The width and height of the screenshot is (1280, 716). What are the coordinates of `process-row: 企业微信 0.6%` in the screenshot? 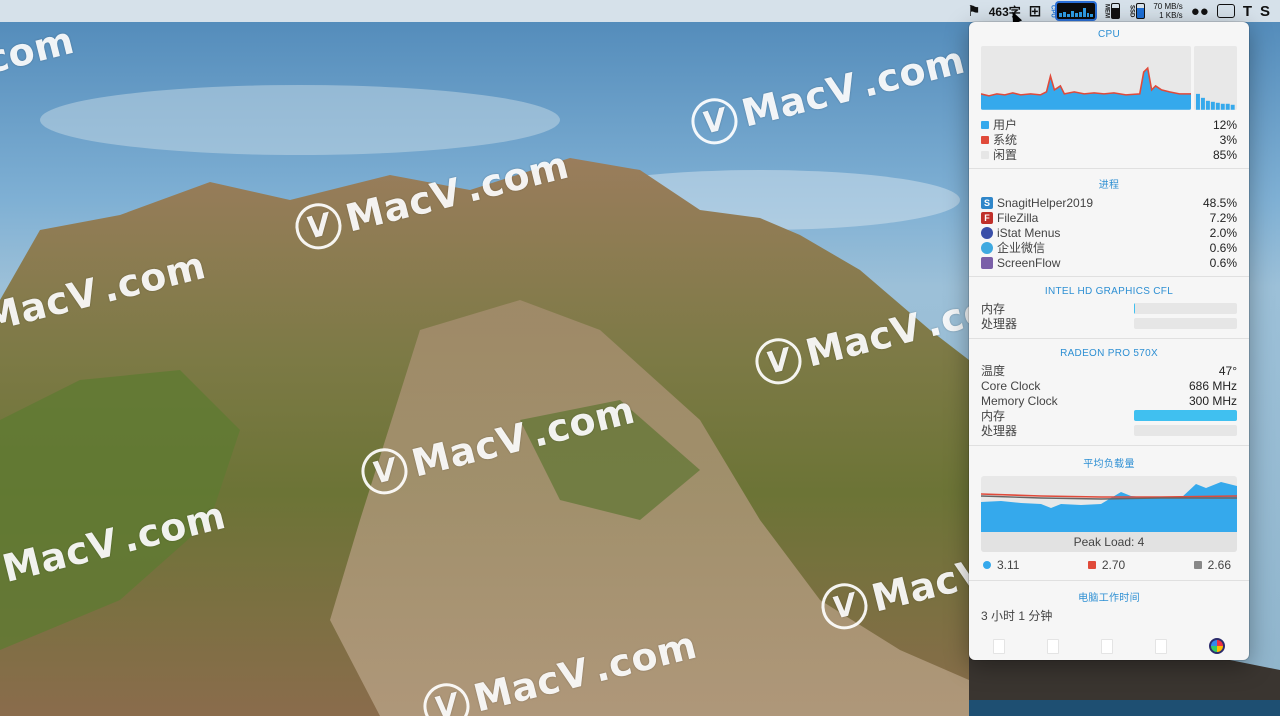 It's located at (1109, 247).